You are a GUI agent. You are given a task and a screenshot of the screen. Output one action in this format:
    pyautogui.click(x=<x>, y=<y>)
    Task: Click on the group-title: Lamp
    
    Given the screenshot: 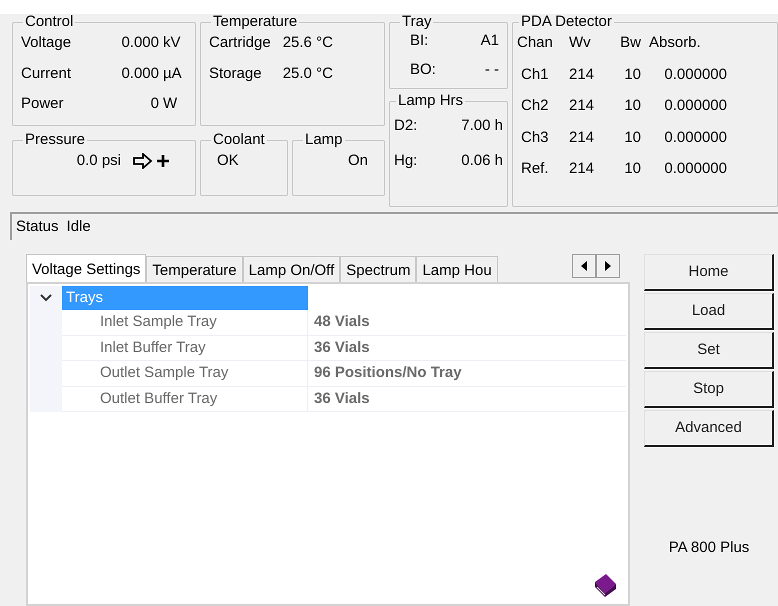 What is the action you would take?
    pyautogui.click(x=324, y=140)
    